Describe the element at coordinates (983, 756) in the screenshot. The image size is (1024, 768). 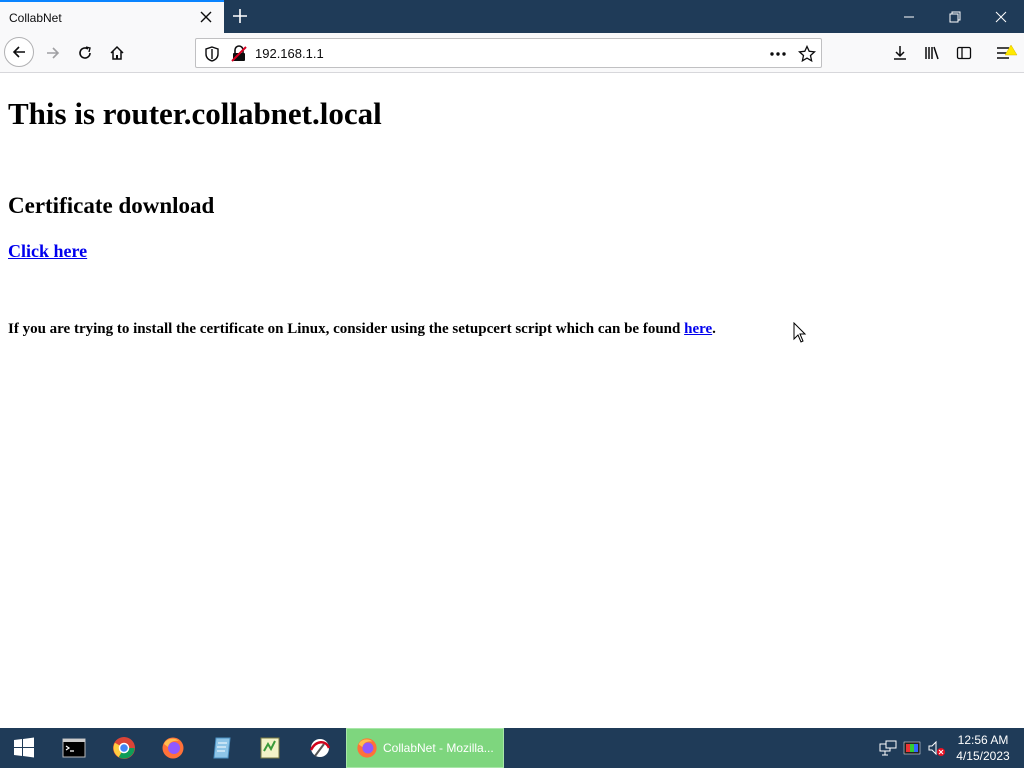
I see `clock-date: 4/15/2023` at that location.